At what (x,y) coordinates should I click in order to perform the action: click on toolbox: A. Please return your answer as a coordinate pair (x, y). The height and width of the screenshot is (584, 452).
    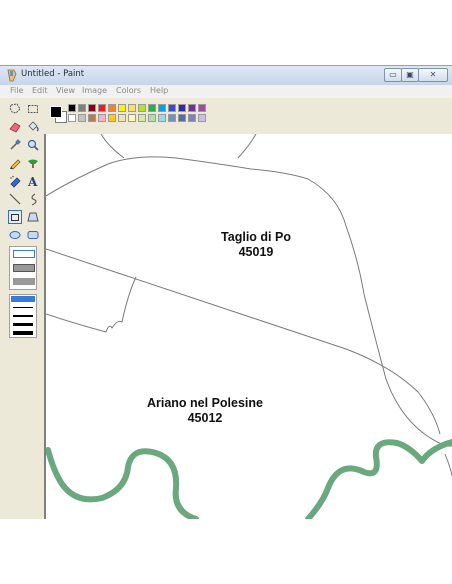
    Looking at the image, I should click on (22, 308).